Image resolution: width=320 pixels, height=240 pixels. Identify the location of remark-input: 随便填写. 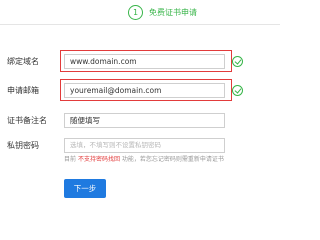
(144, 120).